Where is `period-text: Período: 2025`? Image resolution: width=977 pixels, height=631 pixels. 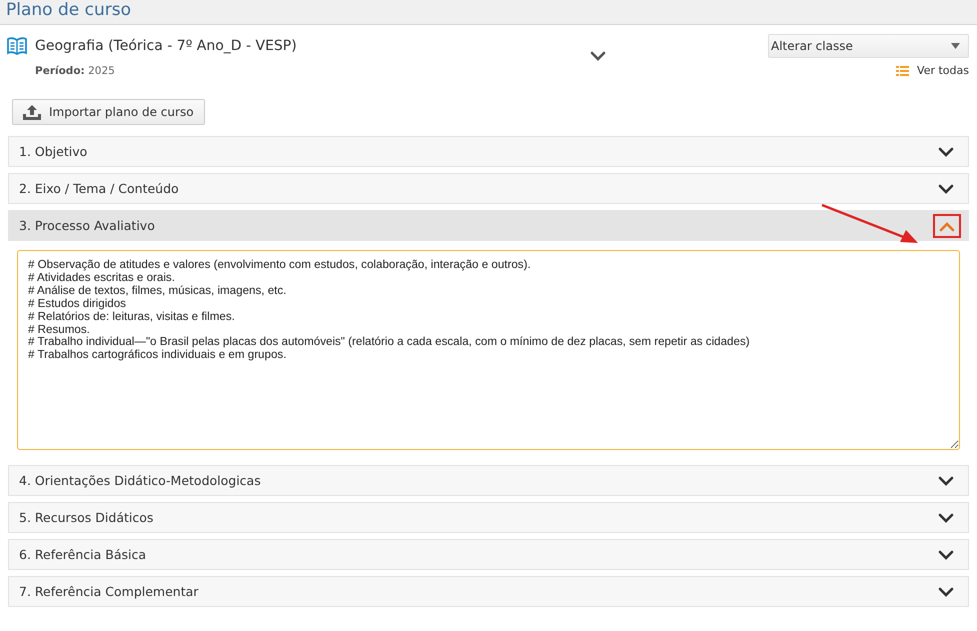
period-text: Período: 2025 is located at coordinates (75, 71).